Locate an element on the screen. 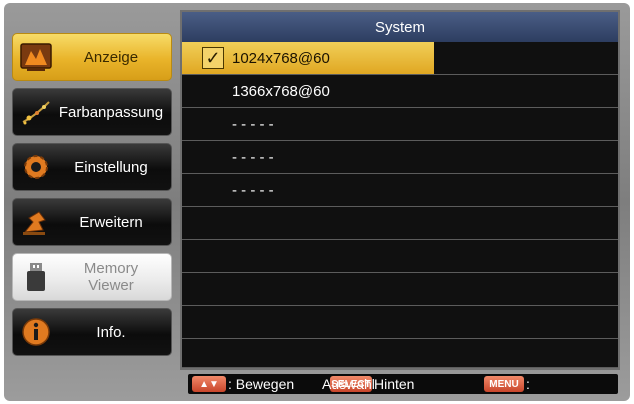 Image resolution: width=634 pixels, height=404 pixels. sidebar-item-einstellung: Einstellung is located at coordinates (92, 167).